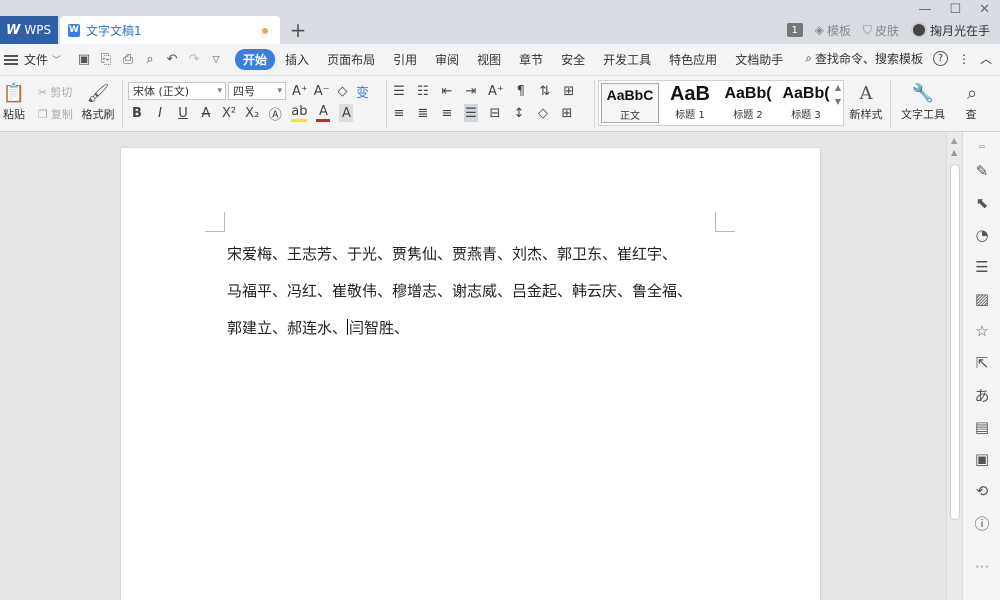 This screenshot has width=1000, height=600. Describe the element at coordinates (955, 9) in the screenshot. I see `maximize-icon: ☐` at that location.